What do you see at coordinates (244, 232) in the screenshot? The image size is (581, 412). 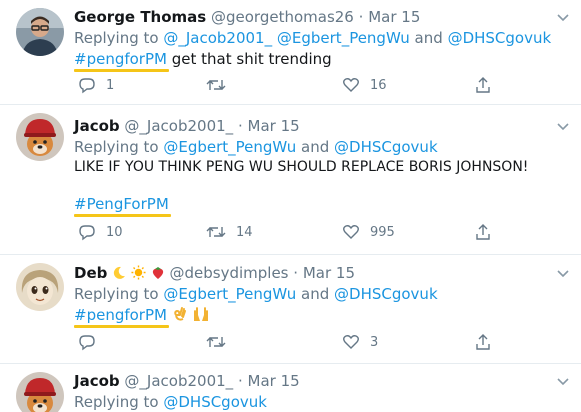 I see `retweet-count: 14` at bounding box center [244, 232].